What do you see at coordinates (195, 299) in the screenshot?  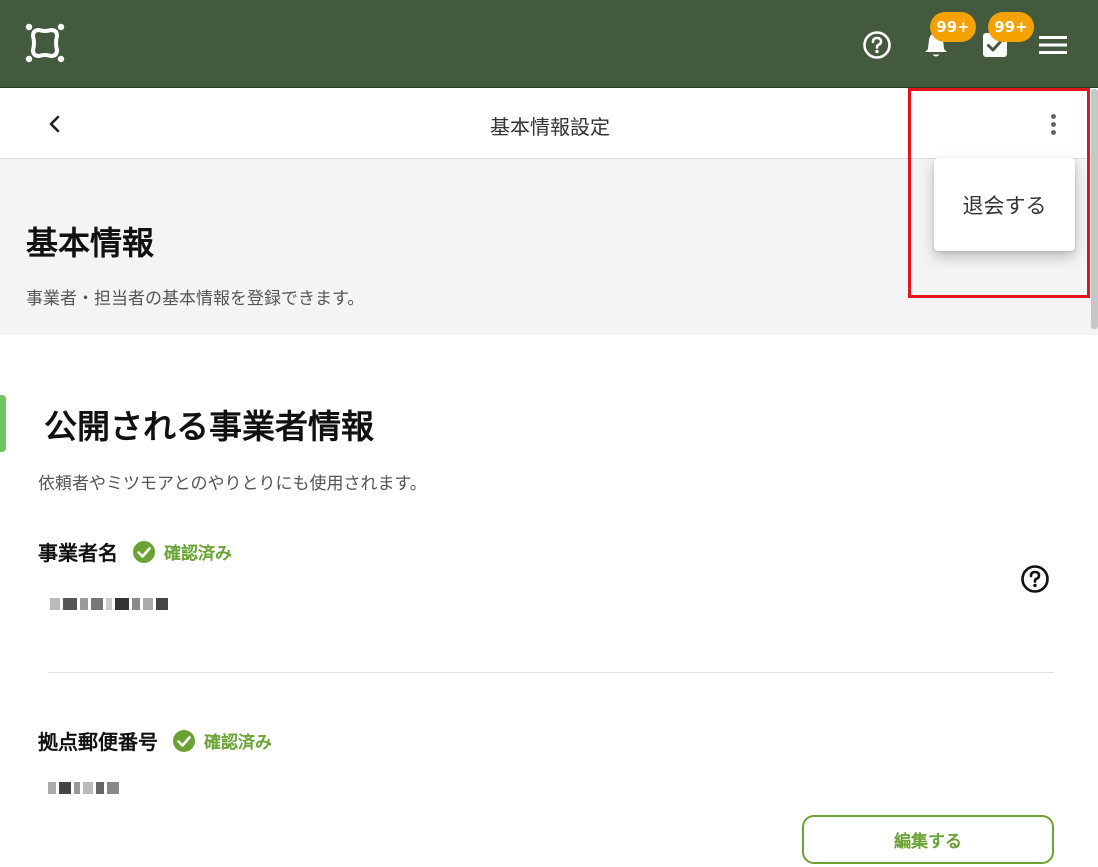 I see `hero-description: 事業者・担当者の基本情報を登録できます。` at bounding box center [195, 299].